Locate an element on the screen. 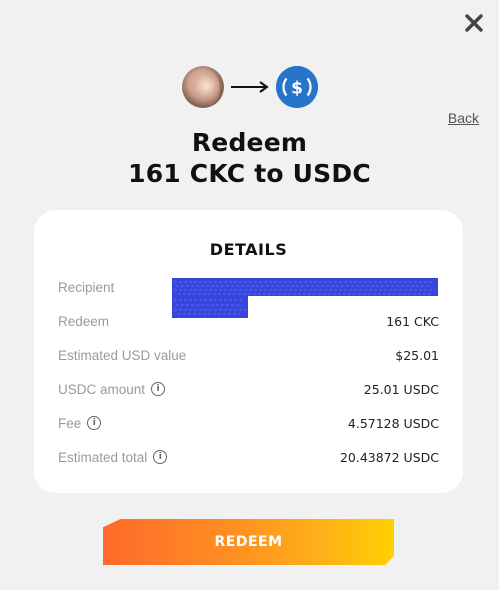  arrow-right-icon is located at coordinates (249, 87).